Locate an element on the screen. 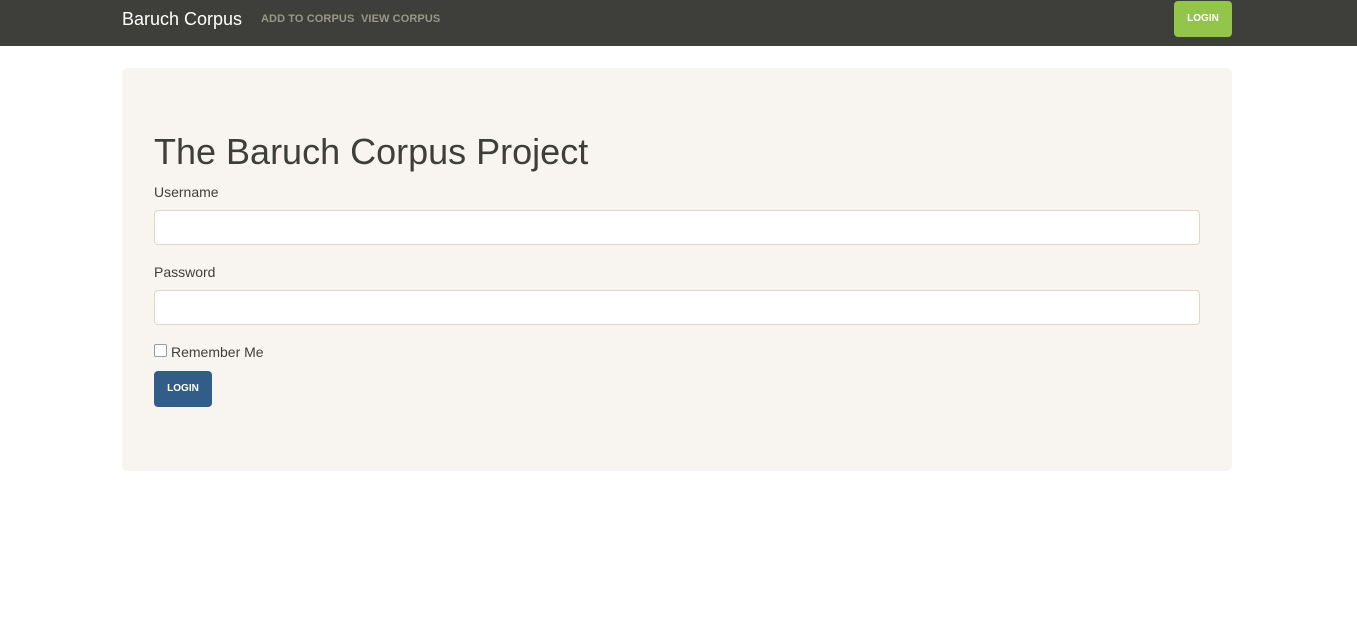 This screenshot has height=626, width=1357. brand-link: Baruch Corpus is located at coordinates (182, 19).